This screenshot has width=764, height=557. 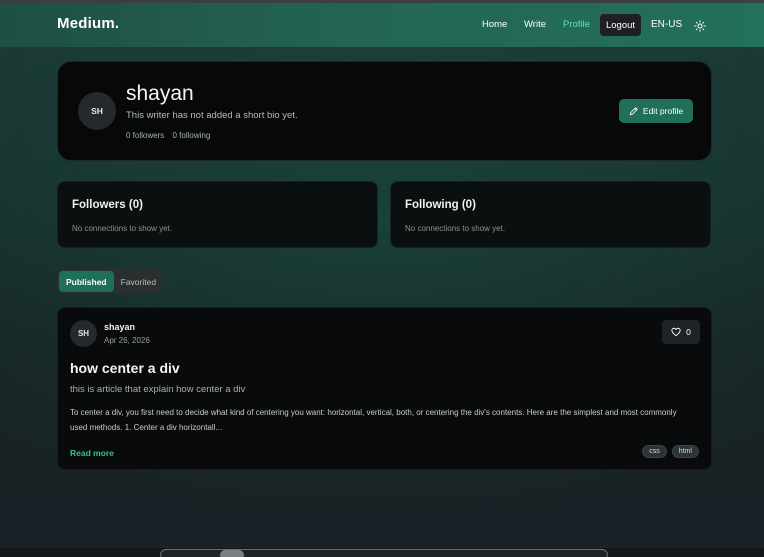 What do you see at coordinates (119, 327) in the screenshot?
I see `article-author: shayan` at bounding box center [119, 327].